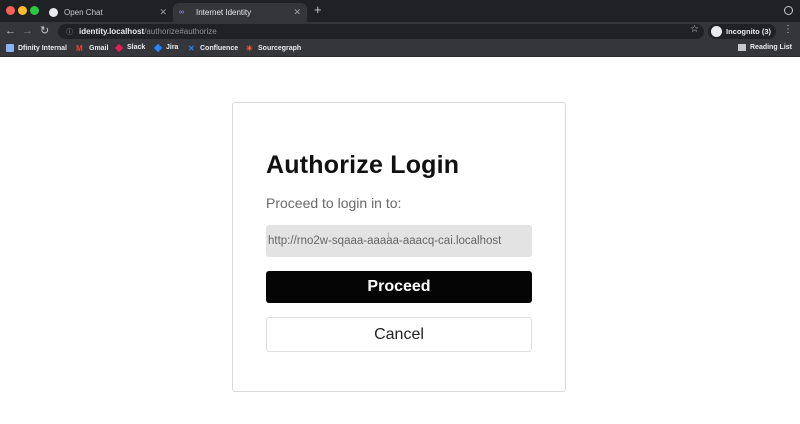  Describe the element at coordinates (99, 48) in the screenshot. I see `bookmark-label: Gmail` at that location.